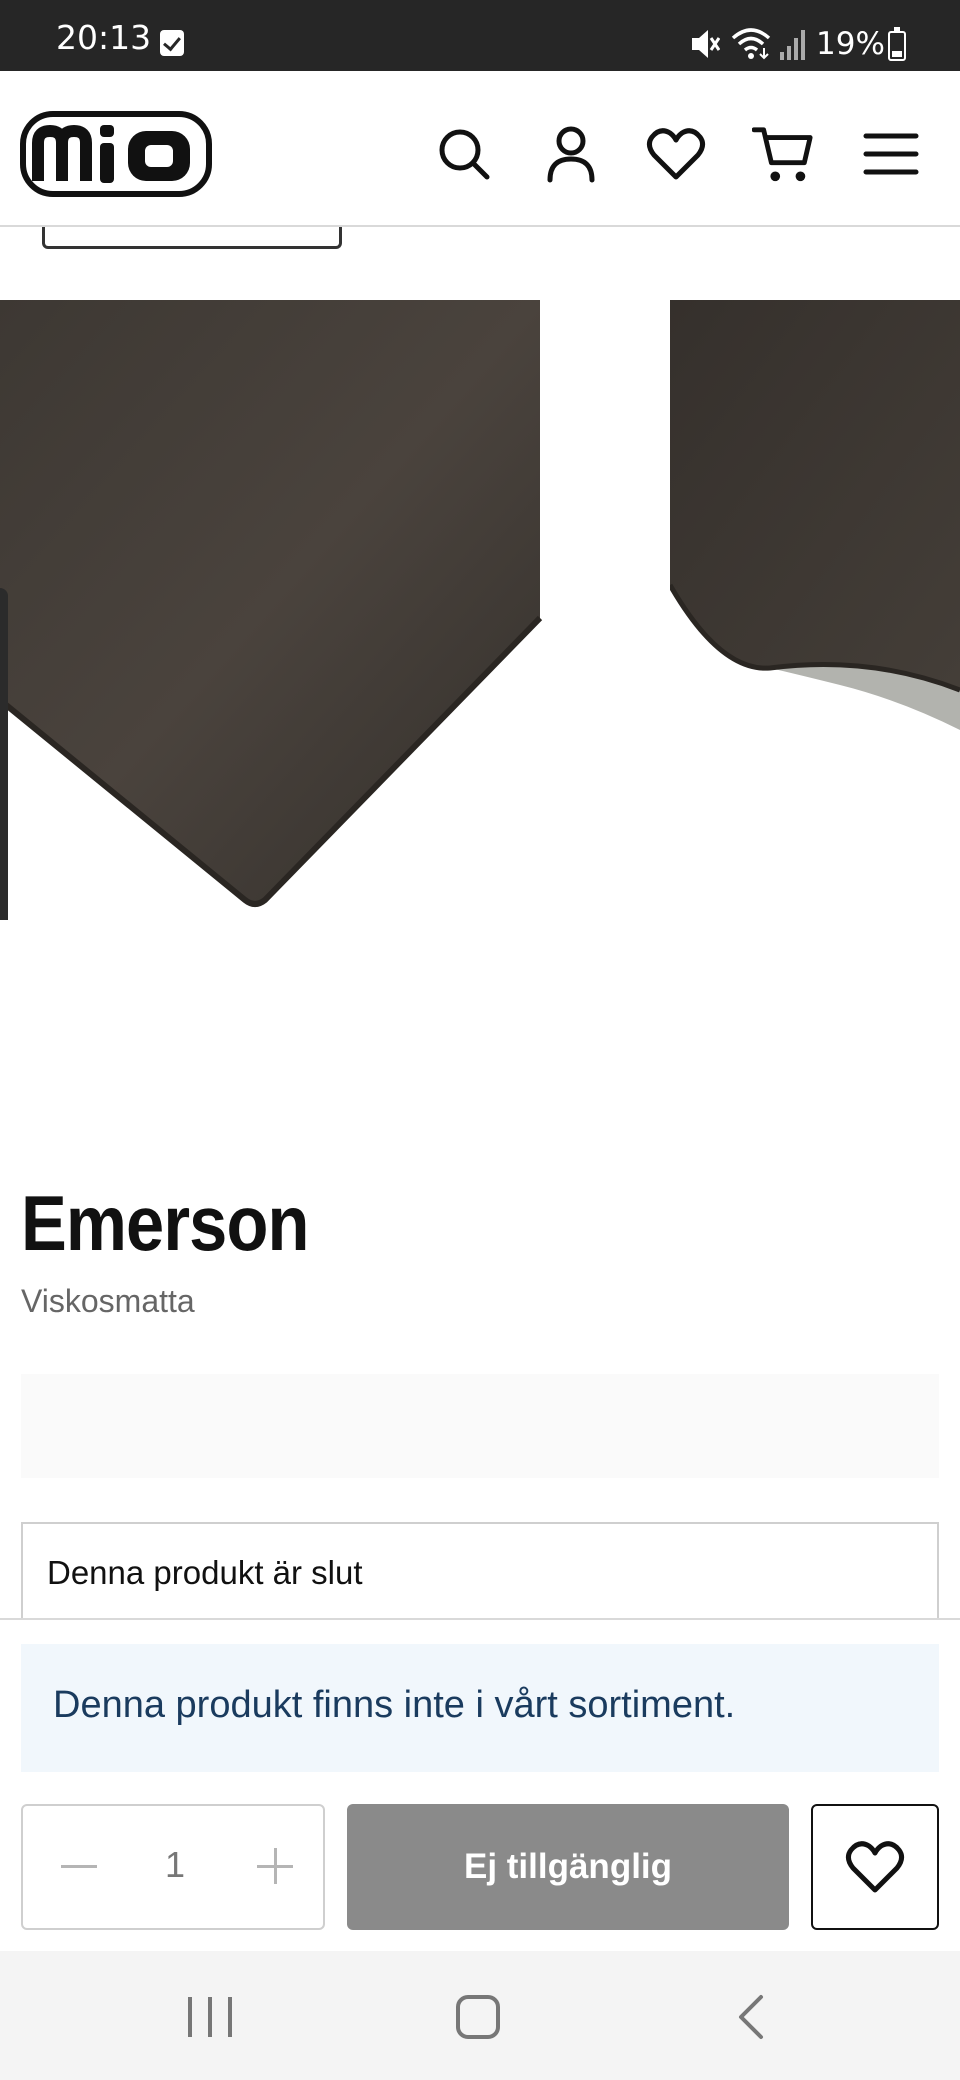 This screenshot has width=960, height=2080. I want to click on menu-icon, so click(891, 154).